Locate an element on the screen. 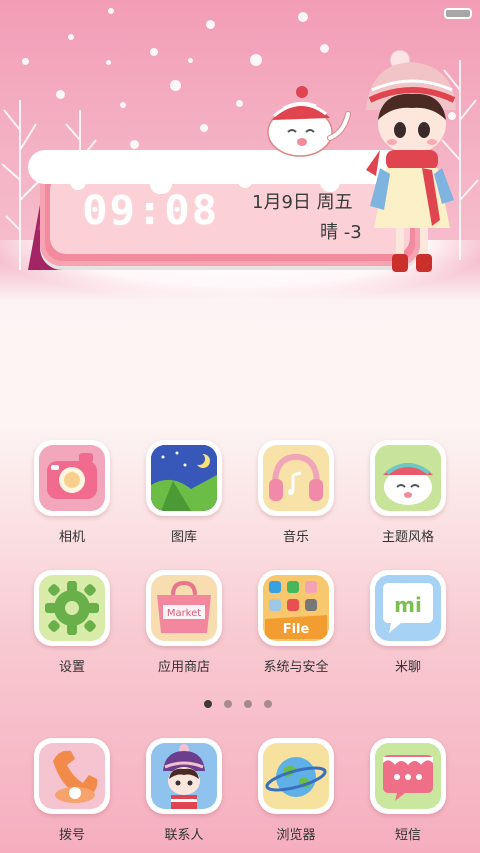 The image size is (480, 853). clock-time: 09:08 is located at coordinates (161, 213).